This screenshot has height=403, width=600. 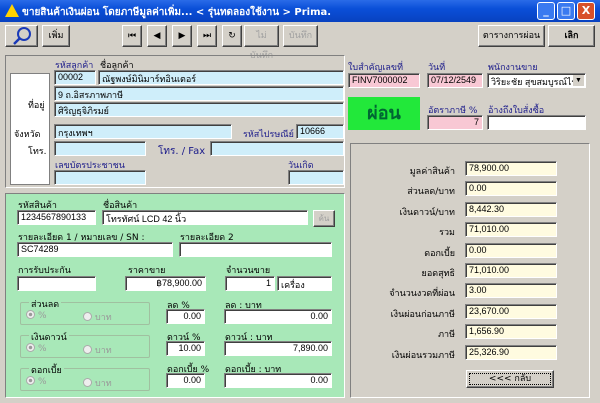 I want to click on summary-label: รวม, so click(x=447, y=233).